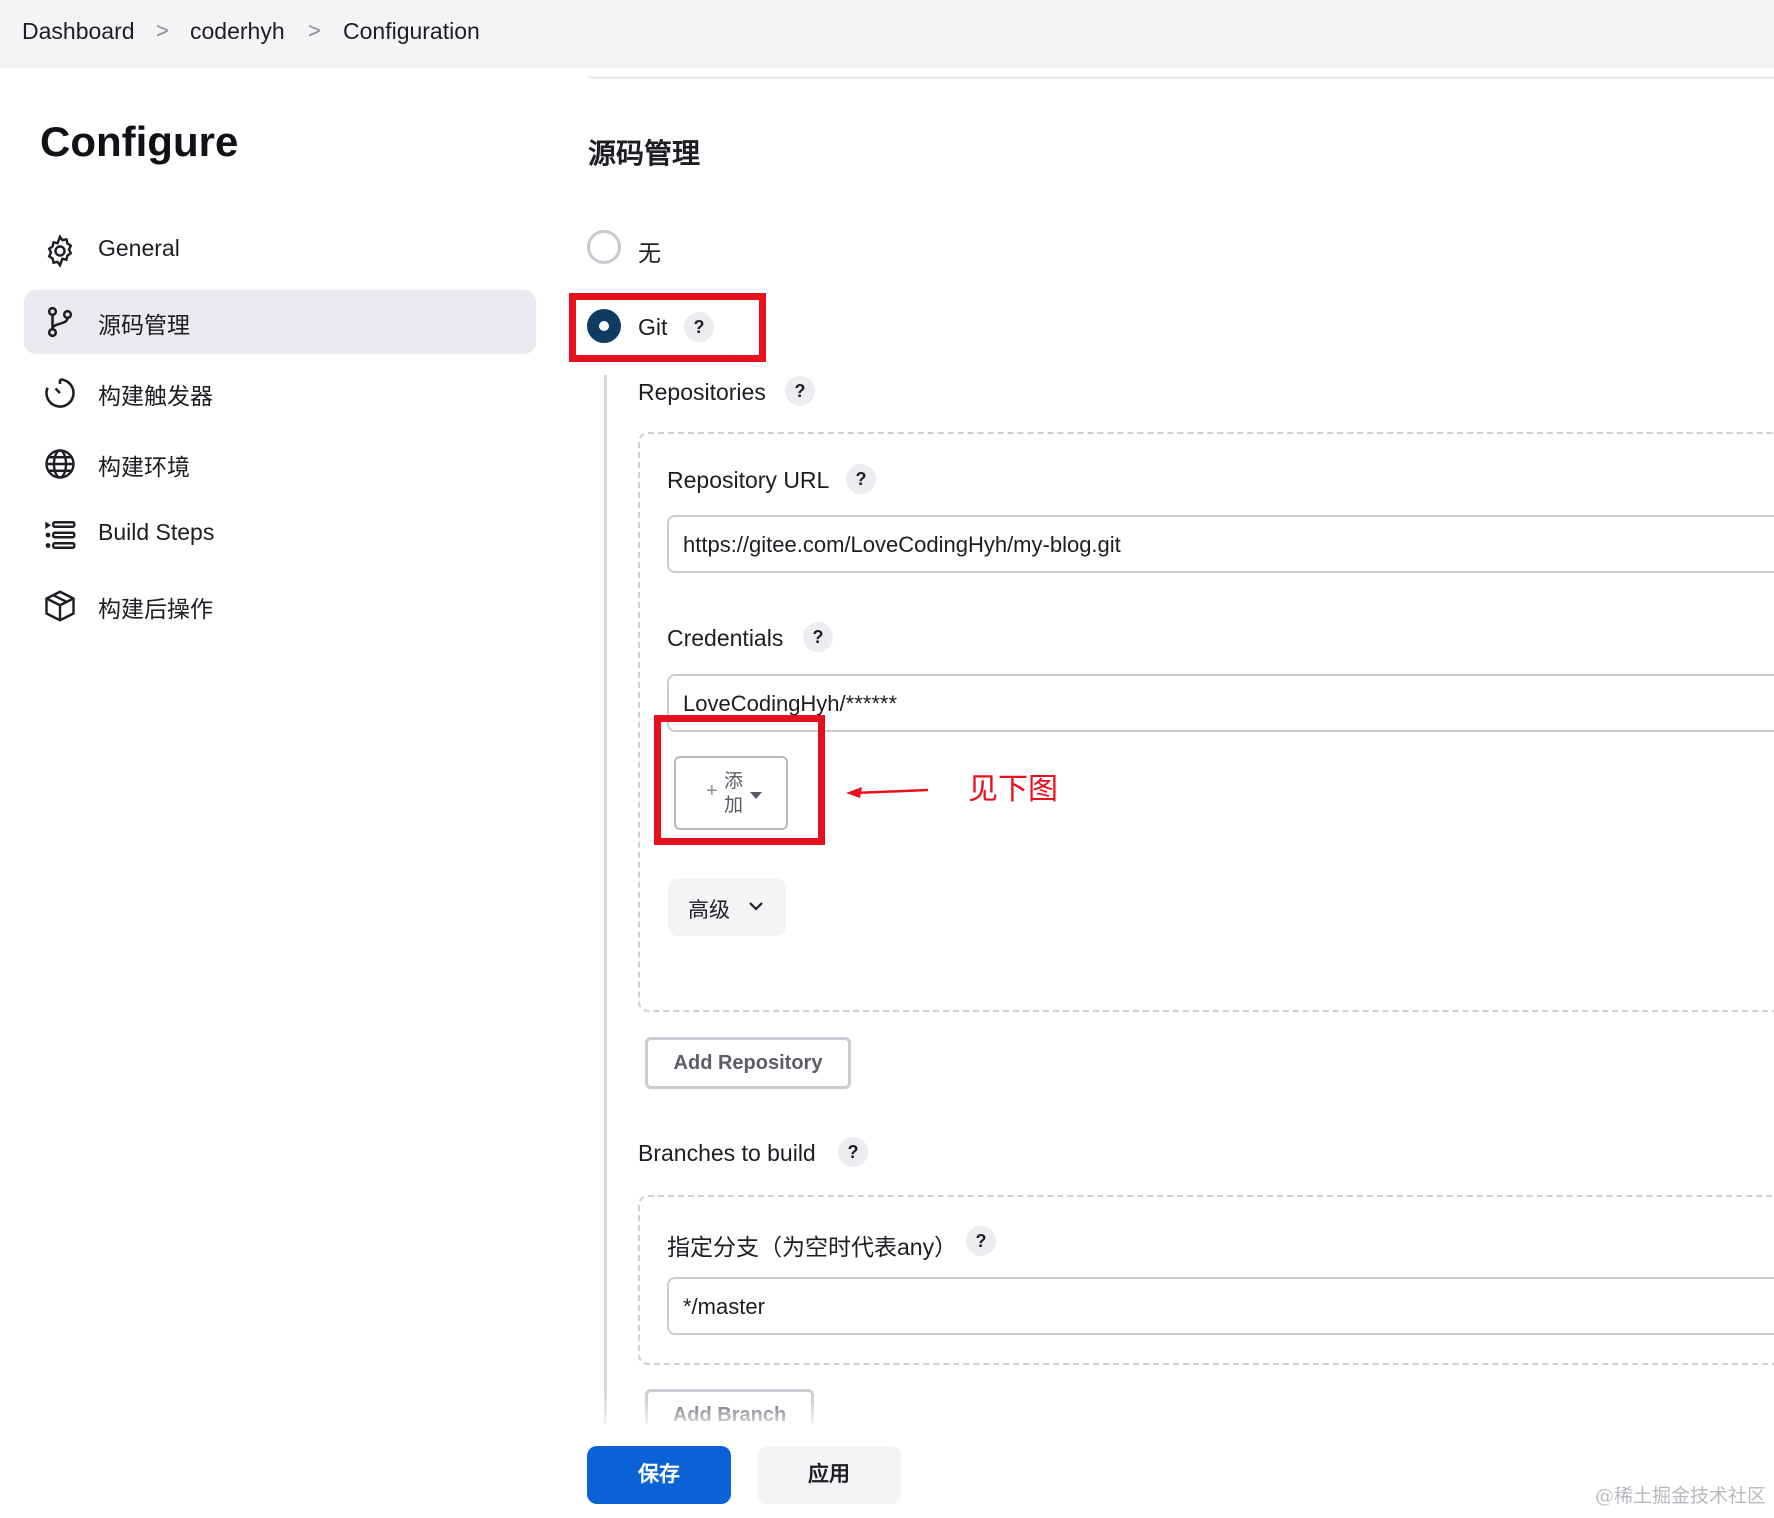  What do you see at coordinates (818, 637) in the screenshot?
I see `help-credentials: ?` at bounding box center [818, 637].